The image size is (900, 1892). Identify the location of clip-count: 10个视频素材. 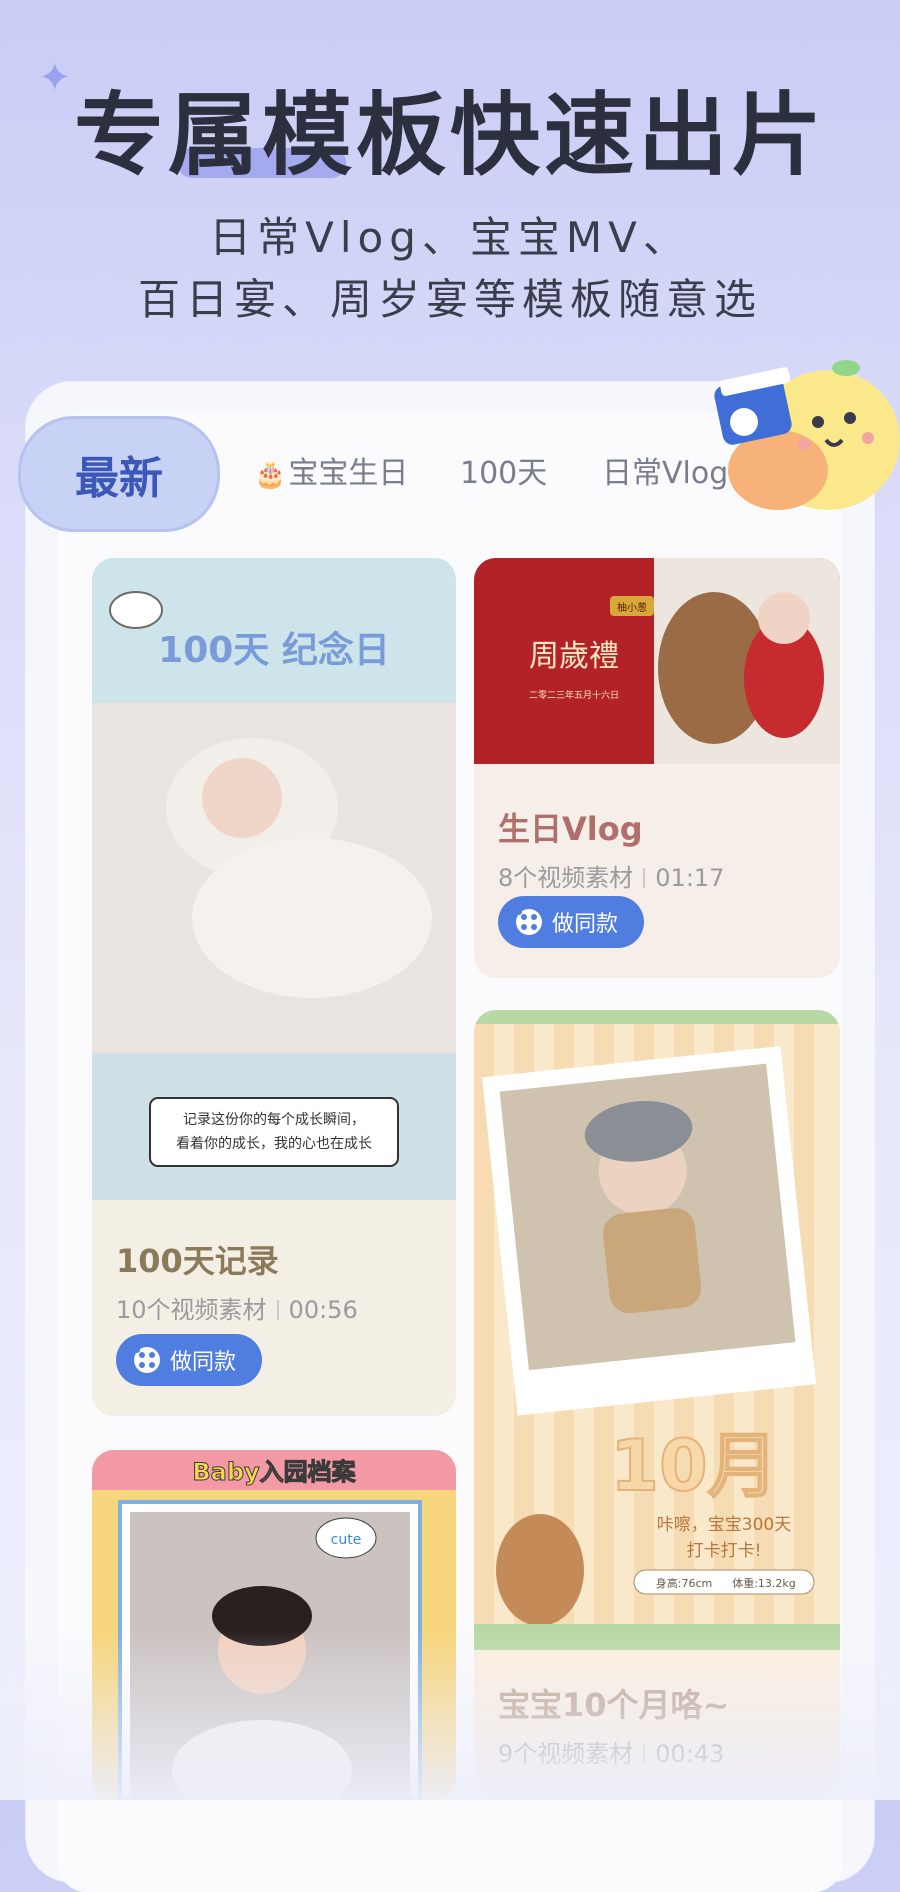
(191, 1310).